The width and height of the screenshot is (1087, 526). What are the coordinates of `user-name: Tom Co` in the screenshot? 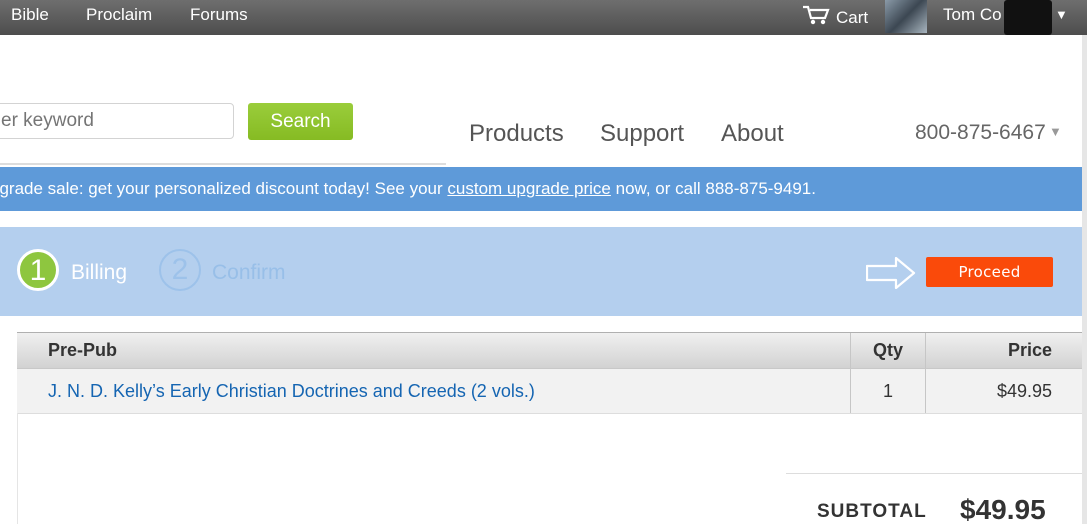 It's located at (972, 15).